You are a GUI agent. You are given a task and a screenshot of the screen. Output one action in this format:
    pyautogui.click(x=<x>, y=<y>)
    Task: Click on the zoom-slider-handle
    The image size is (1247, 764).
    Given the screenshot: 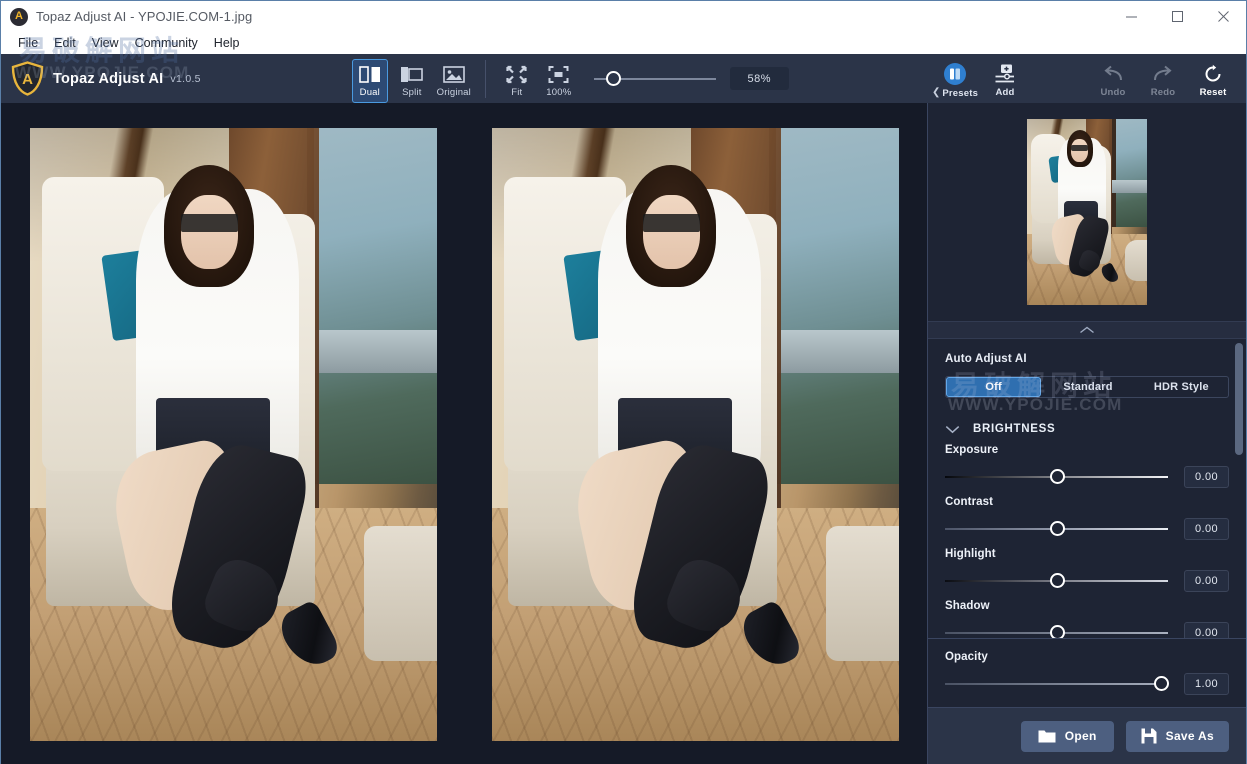 What is the action you would take?
    pyautogui.click(x=613, y=78)
    